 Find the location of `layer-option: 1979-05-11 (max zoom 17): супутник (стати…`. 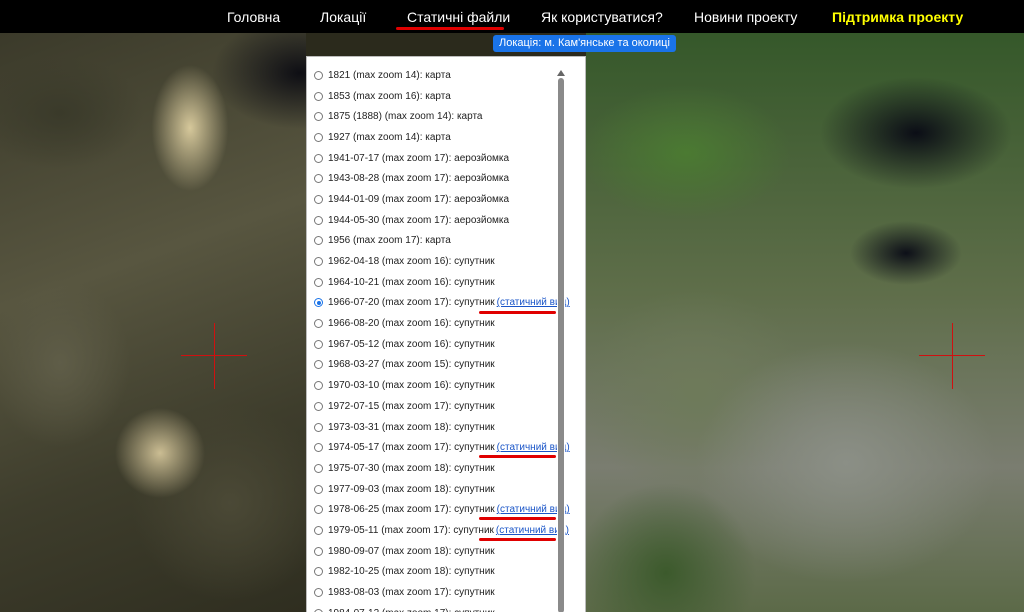

layer-option: 1979-05-11 (max zoom 17): супутник (стати… is located at coordinates (438, 531).